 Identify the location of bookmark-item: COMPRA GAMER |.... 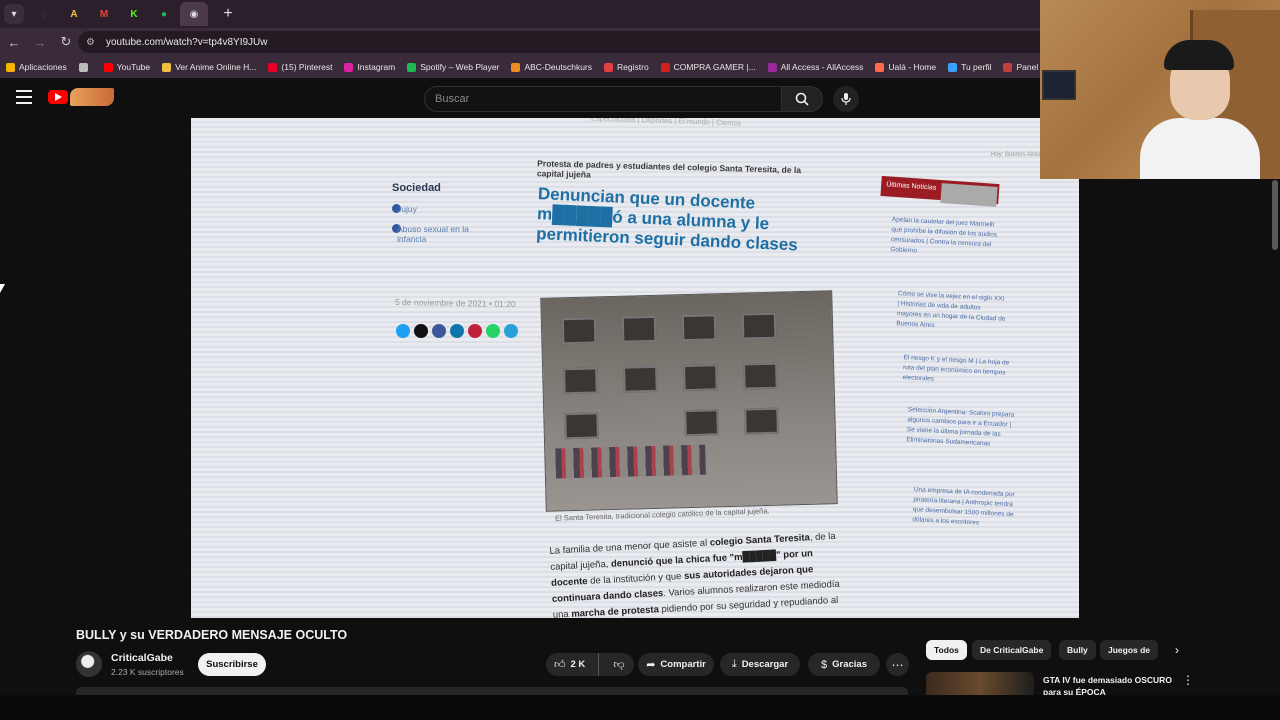
(708, 67).